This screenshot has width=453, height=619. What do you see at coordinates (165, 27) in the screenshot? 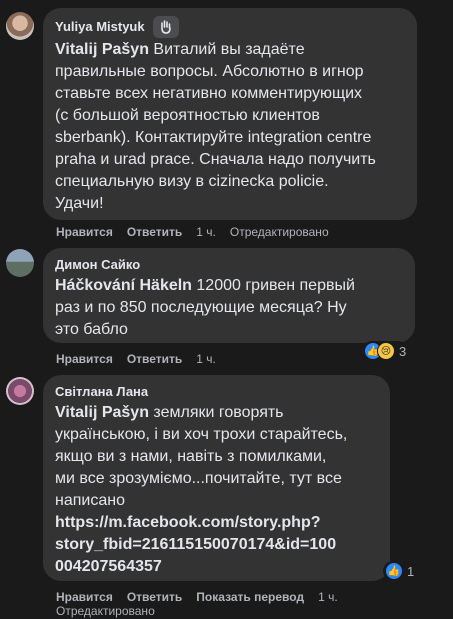
I see `wave-icon` at bounding box center [165, 27].